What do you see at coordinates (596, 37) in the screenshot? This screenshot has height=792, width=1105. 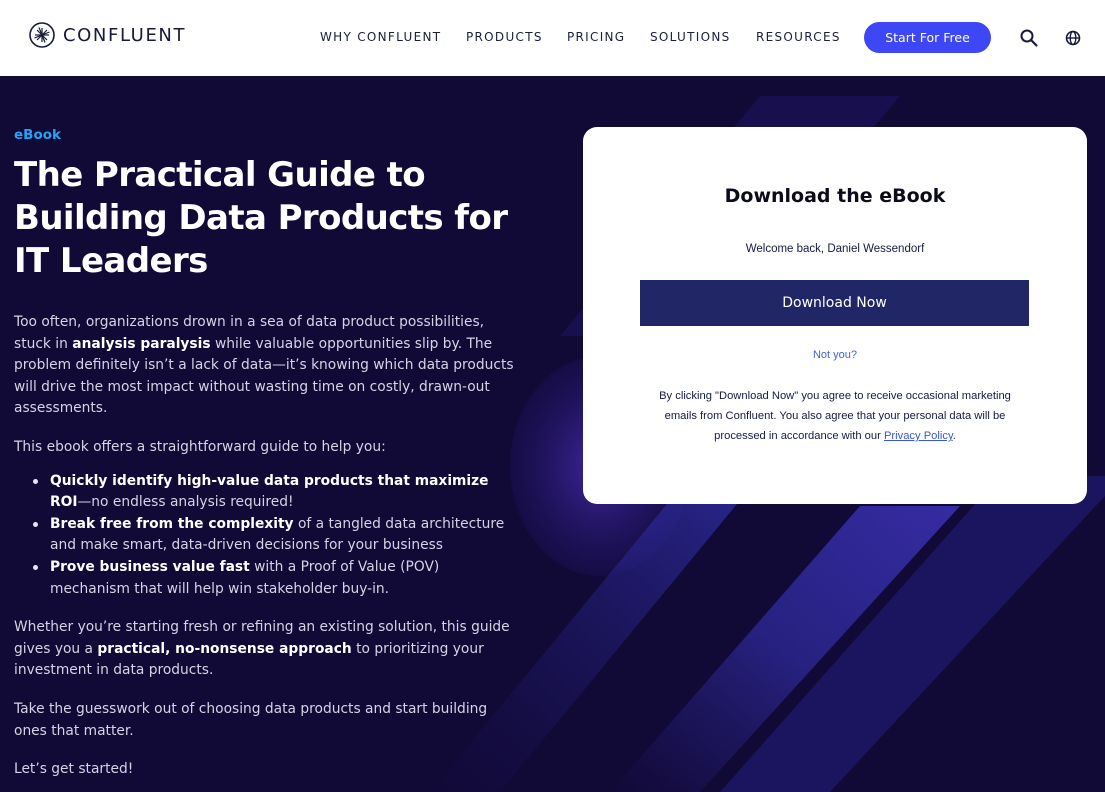 I see `nav-pricing: PRICING` at bounding box center [596, 37].